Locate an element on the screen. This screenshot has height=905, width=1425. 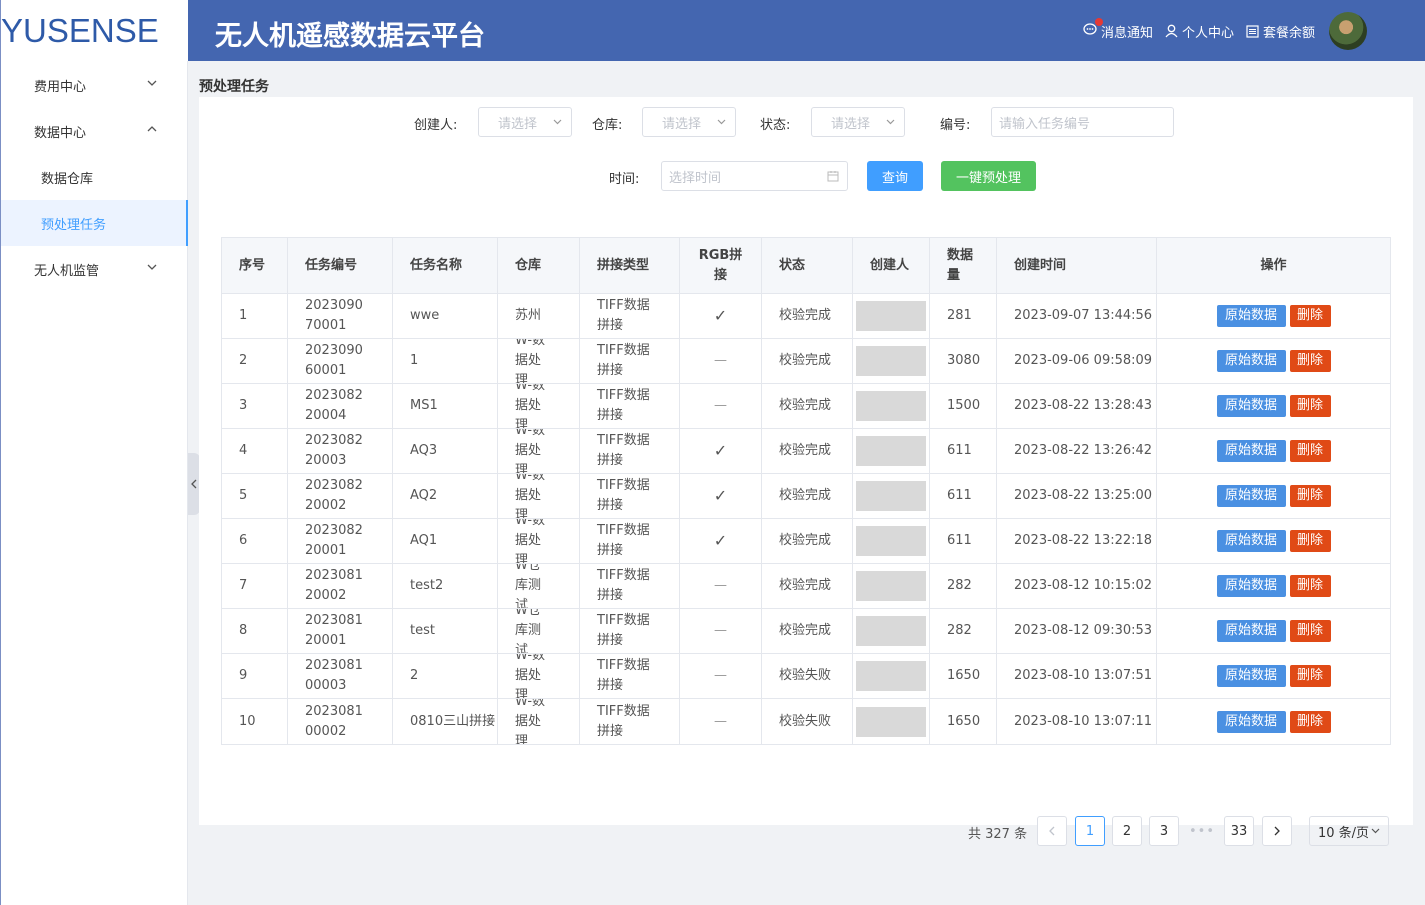
creator-select: 请选择 is located at coordinates (525, 122).